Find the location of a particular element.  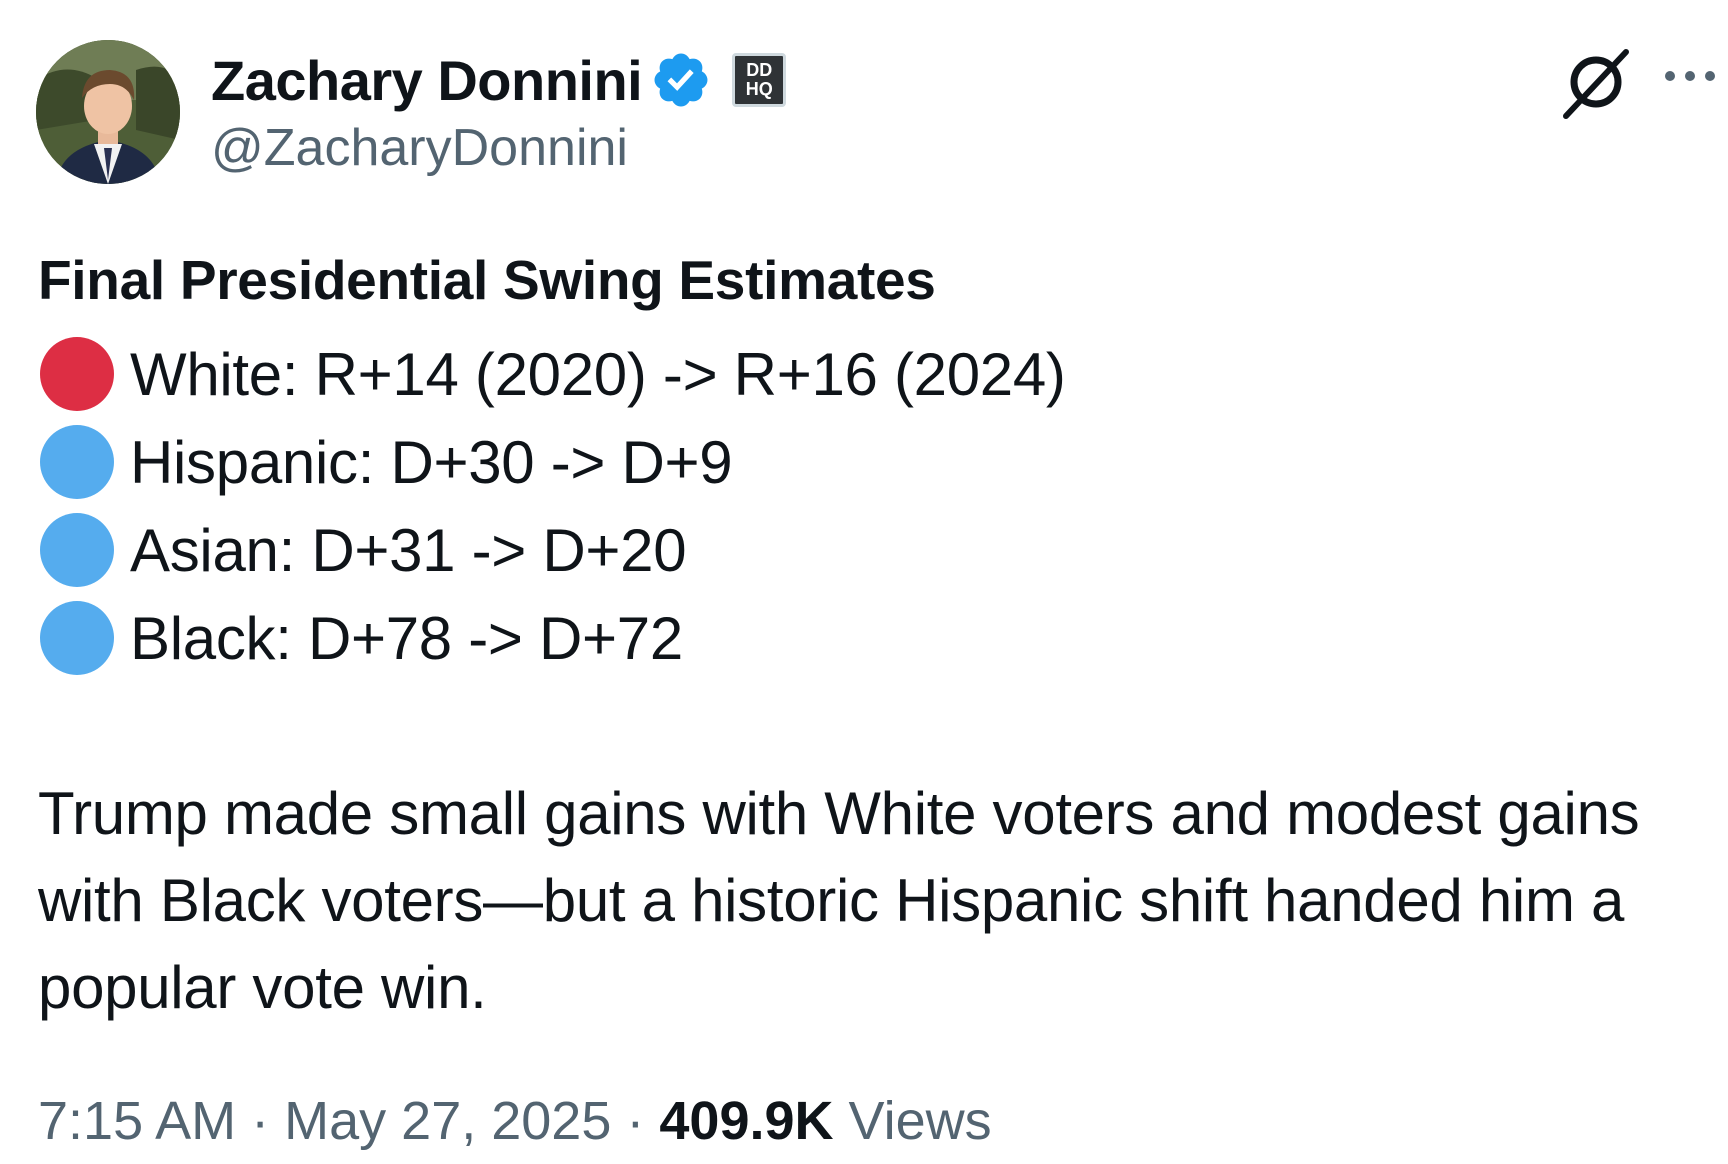

views-count: 409.9K is located at coordinates (746, 1121).